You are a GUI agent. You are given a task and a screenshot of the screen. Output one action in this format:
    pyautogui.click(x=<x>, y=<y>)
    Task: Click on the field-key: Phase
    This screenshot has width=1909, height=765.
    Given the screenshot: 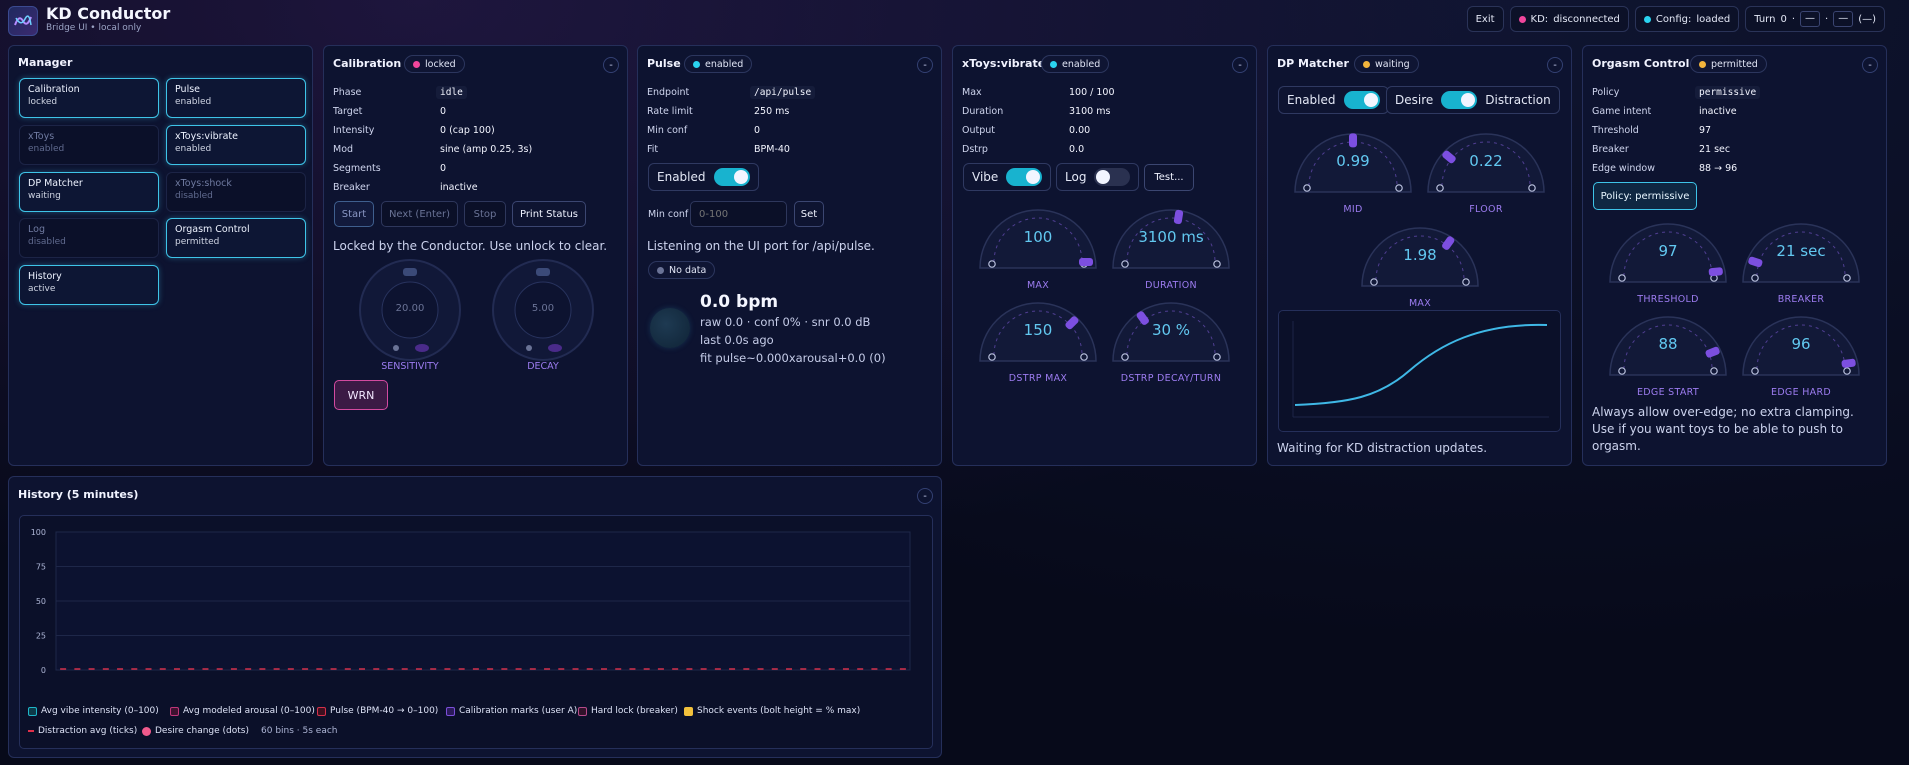 What is the action you would take?
    pyautogui.click(x=347, y=92)
    